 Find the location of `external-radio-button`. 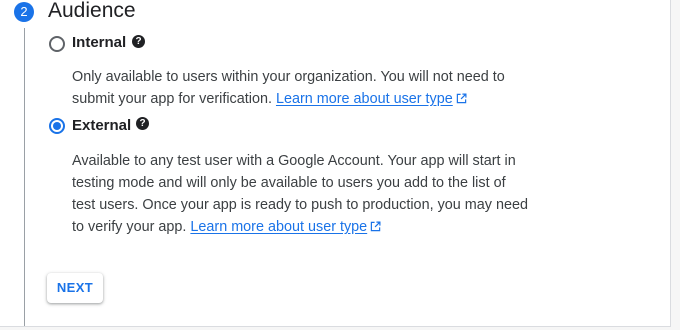

external-radio-button is located at coordinates (57, 126).